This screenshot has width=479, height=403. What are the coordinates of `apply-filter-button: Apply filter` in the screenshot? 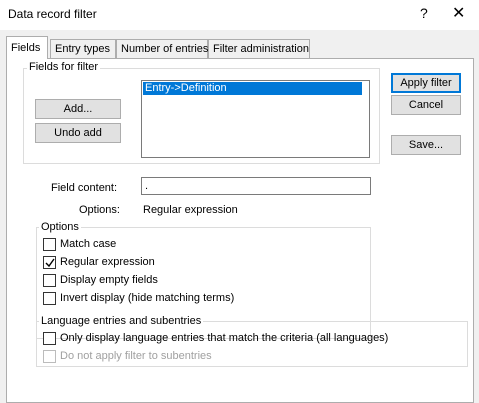 It's located at (426, 83).